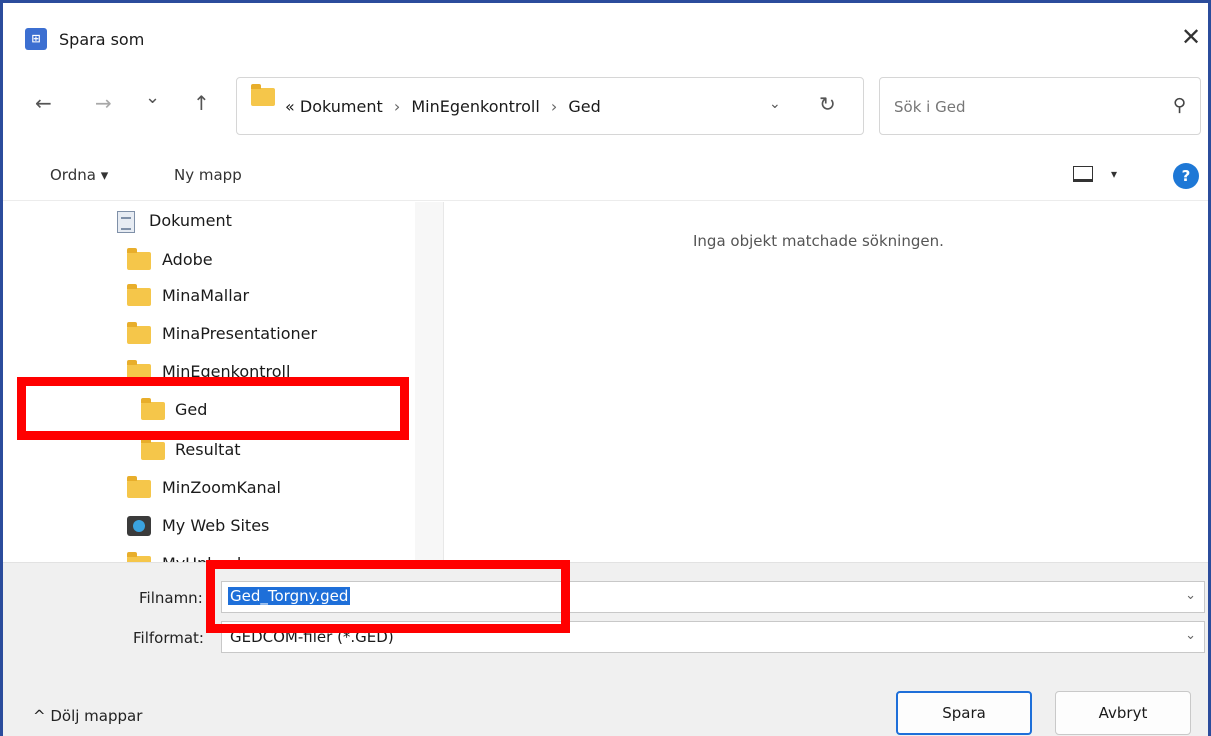  What do you see at coordinates (126, 222) in the screenshot?
I see `document-library-icon` at bounding box center [126, 222].